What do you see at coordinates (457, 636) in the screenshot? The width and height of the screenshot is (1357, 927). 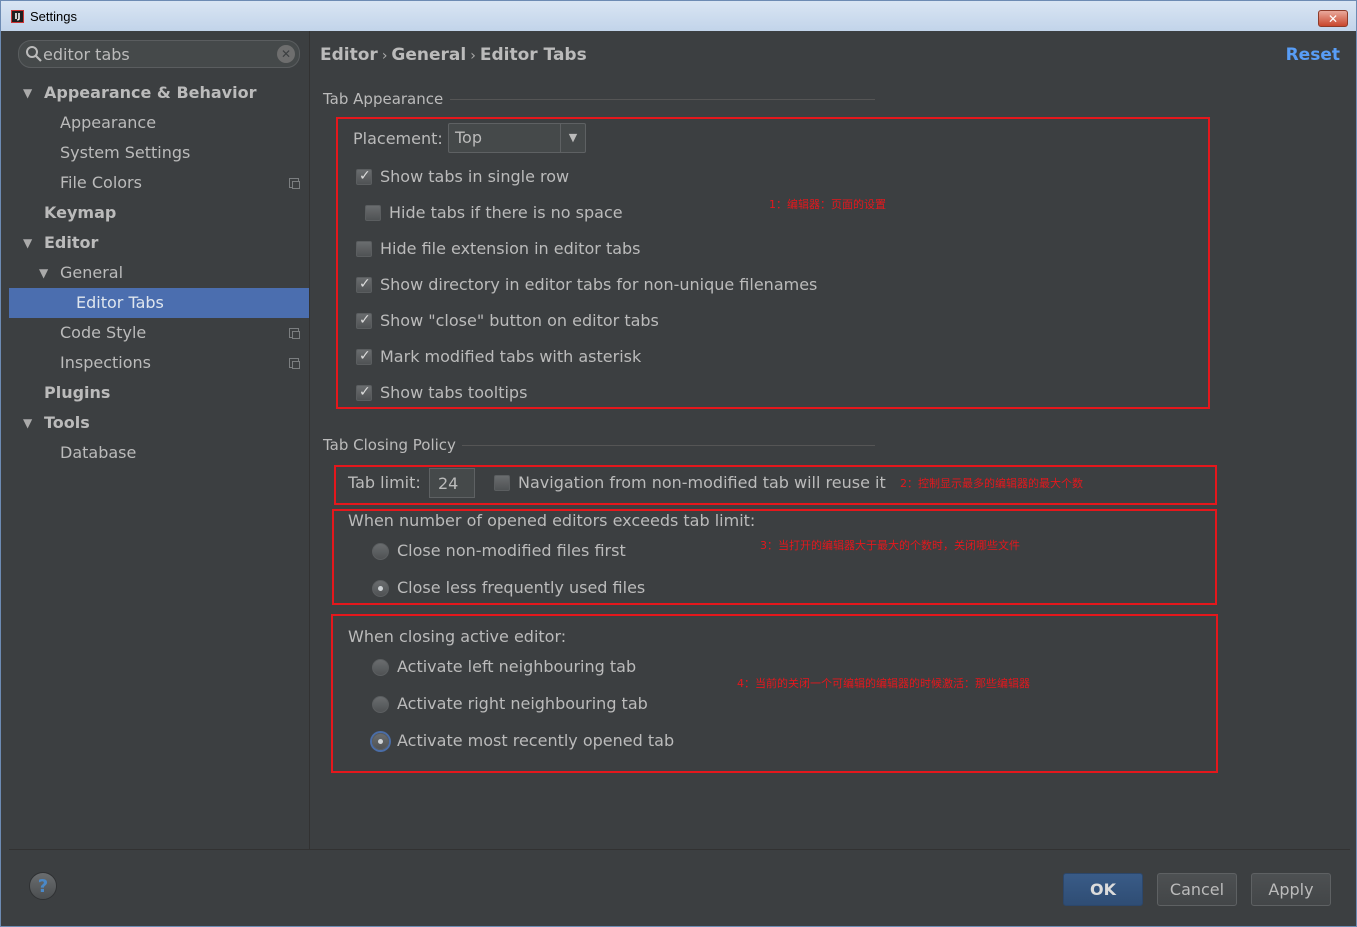 I see `closing-label: When closing active editor:` at bounding box center [457, 636].